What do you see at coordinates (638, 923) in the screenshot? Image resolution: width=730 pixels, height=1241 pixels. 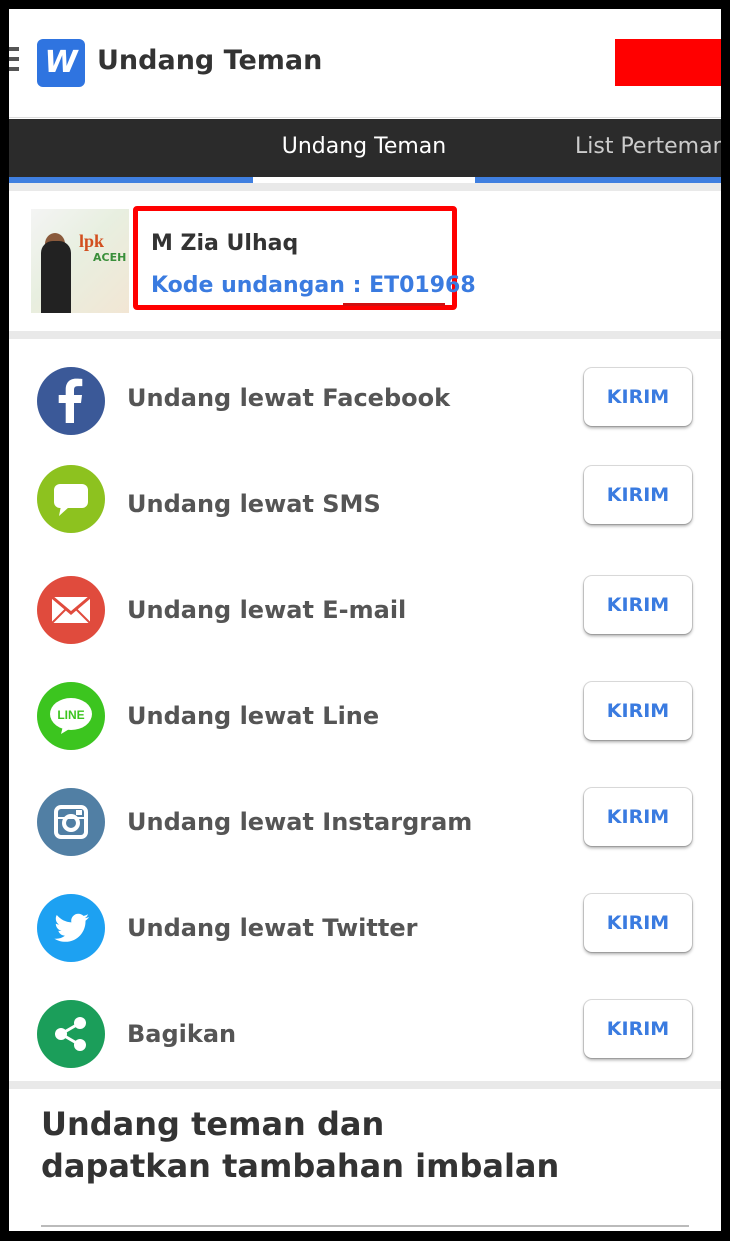 I see `kirim-twitter-button: KIRIM` at bounding box center [638, 923].